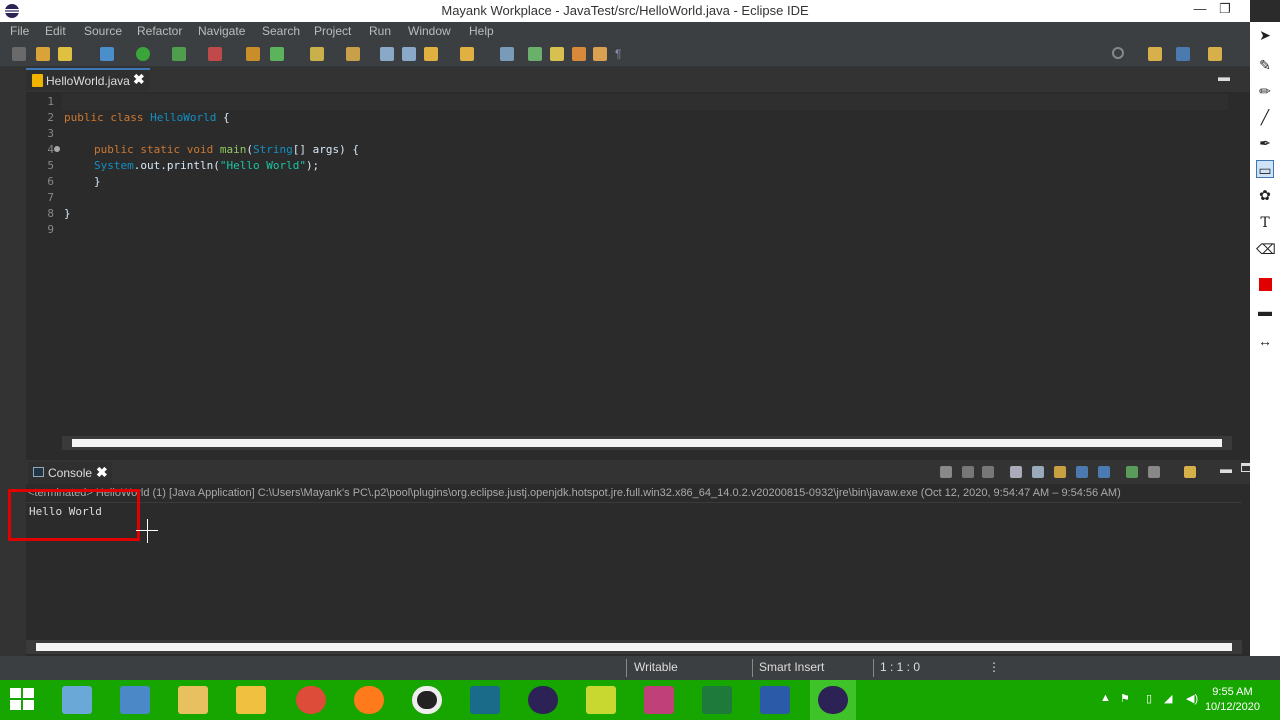  What do you see at coordinates (387, 54) in the screenshot?
I see `prev-annotation-icon` at bounding box center [387, 54].